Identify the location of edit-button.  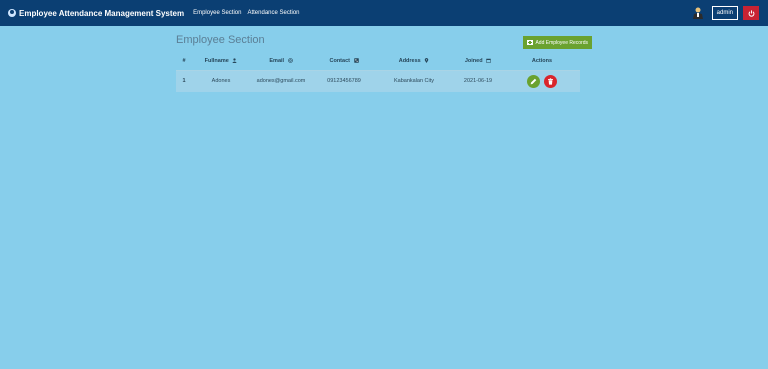
(534, 81).